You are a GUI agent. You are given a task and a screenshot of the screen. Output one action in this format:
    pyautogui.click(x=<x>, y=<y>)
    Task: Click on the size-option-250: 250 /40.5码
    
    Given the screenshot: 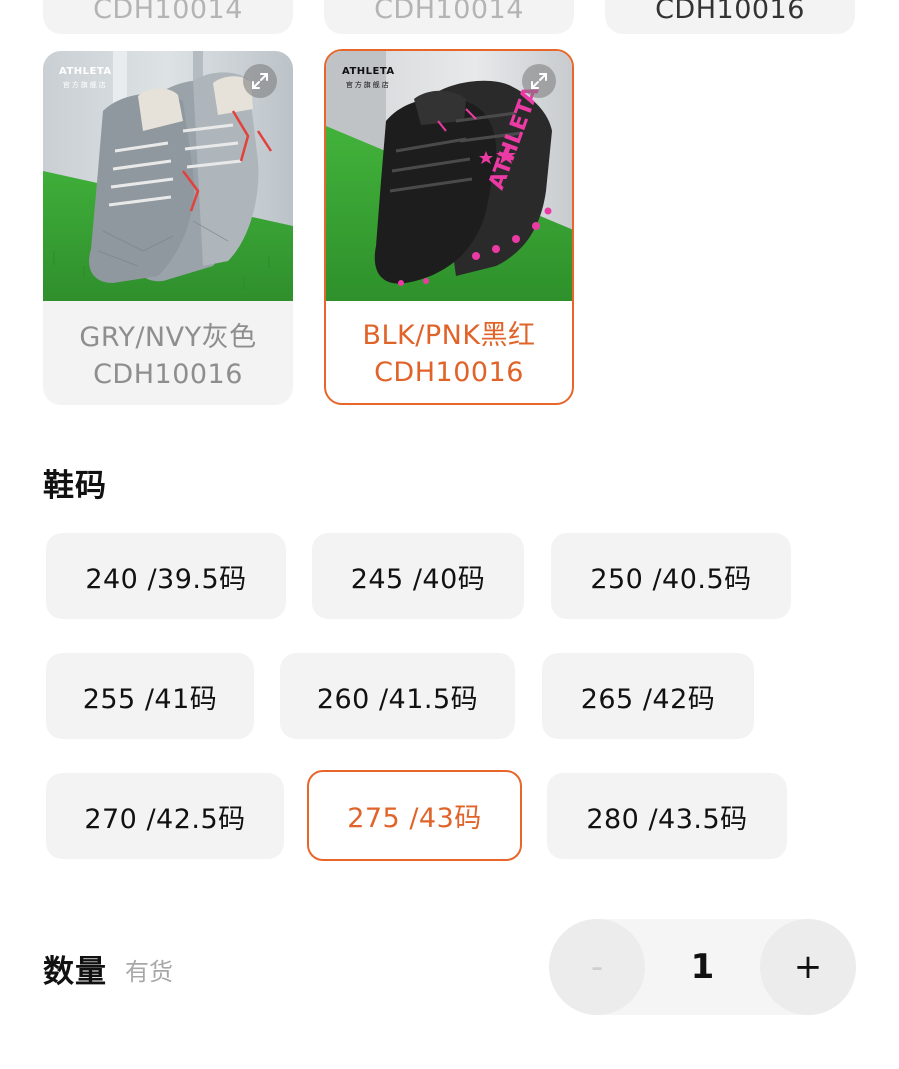 What is the action you would take?
    pyautogui.click(x=671, y=576)
    